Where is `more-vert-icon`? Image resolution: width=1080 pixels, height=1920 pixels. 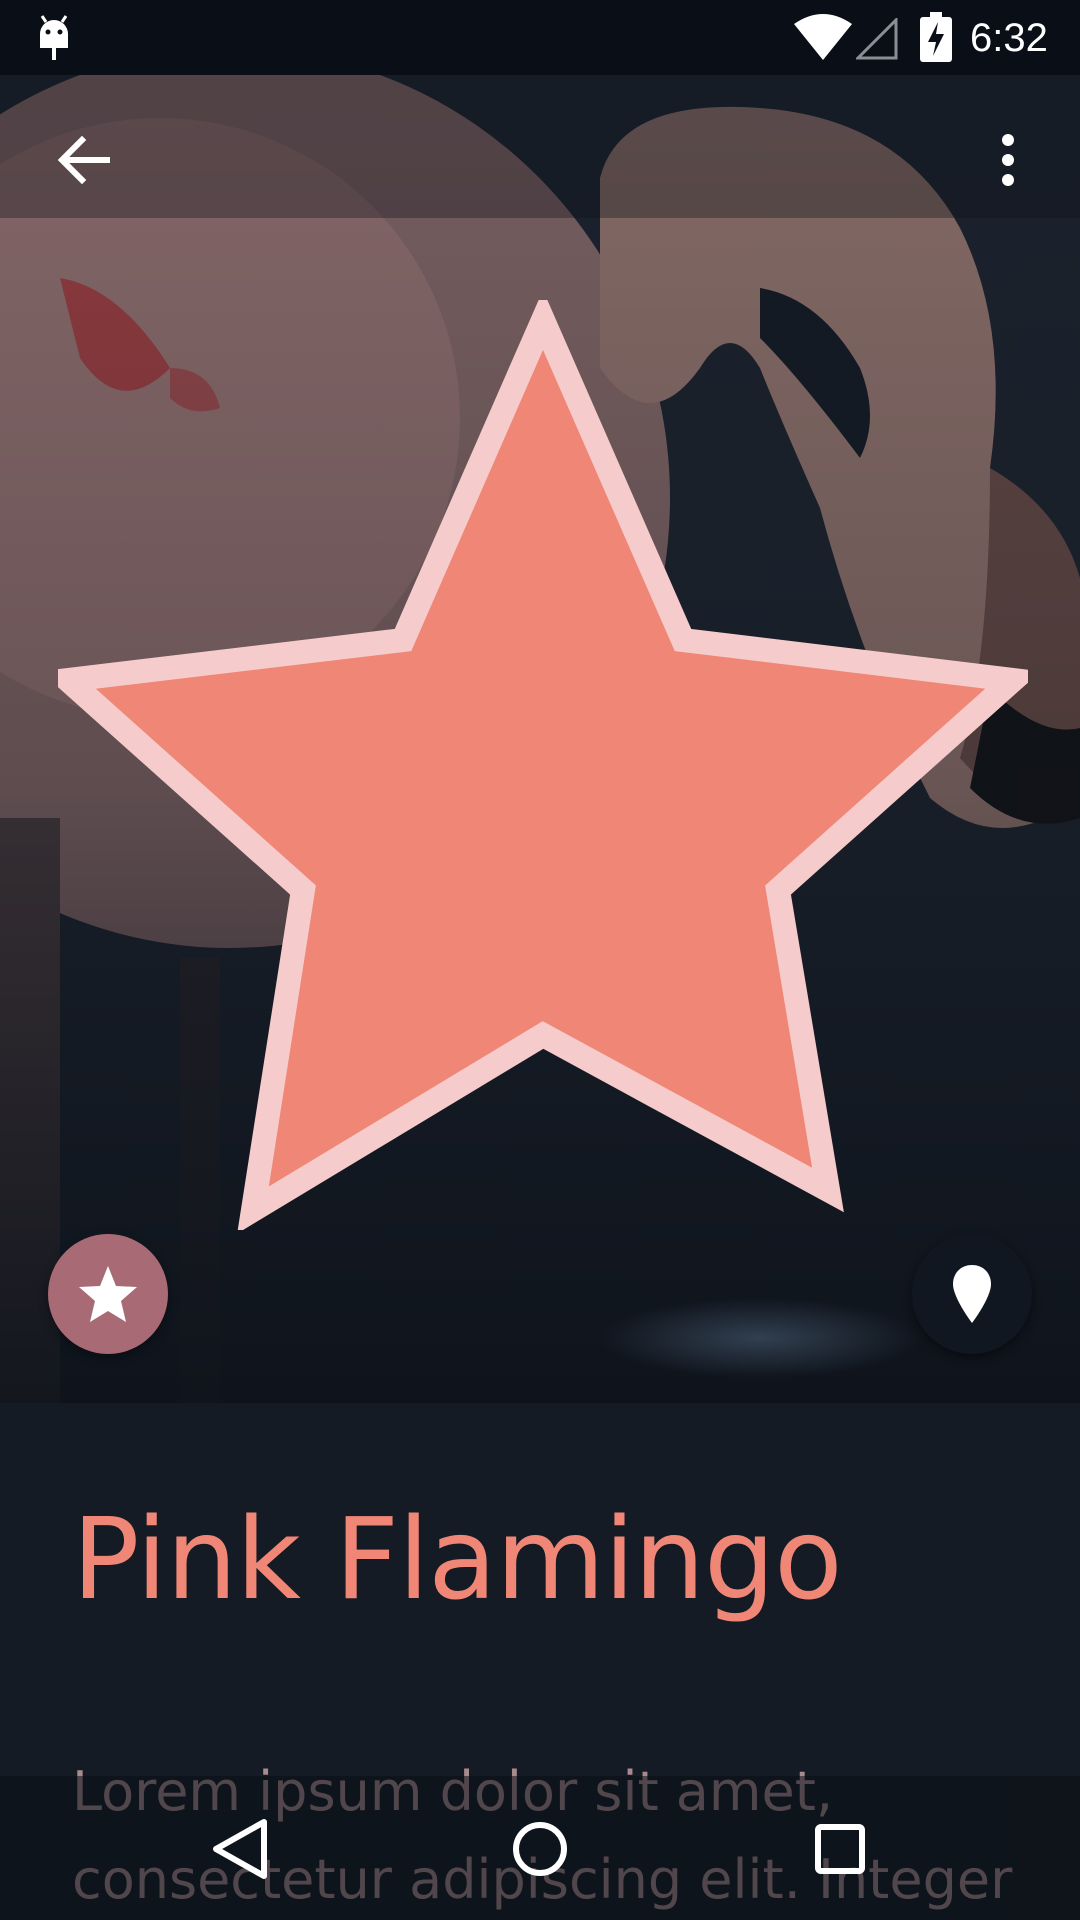
more-vert-icon is located at coordinates (1008, 160).